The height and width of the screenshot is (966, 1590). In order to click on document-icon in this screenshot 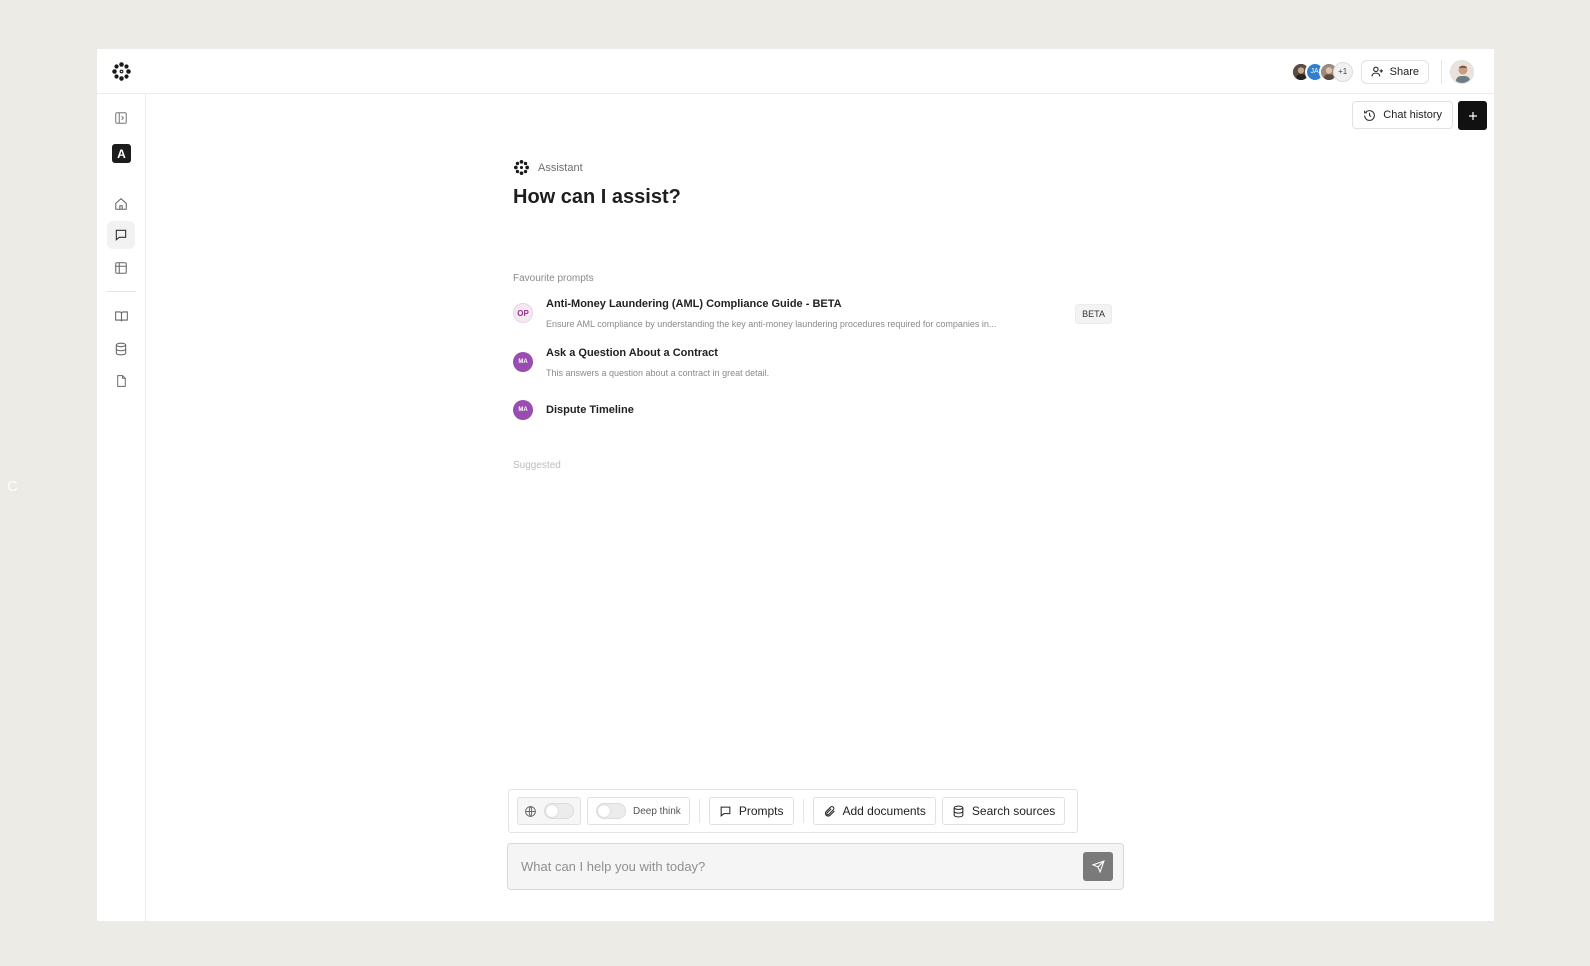, I will do `click(121, 381)`.